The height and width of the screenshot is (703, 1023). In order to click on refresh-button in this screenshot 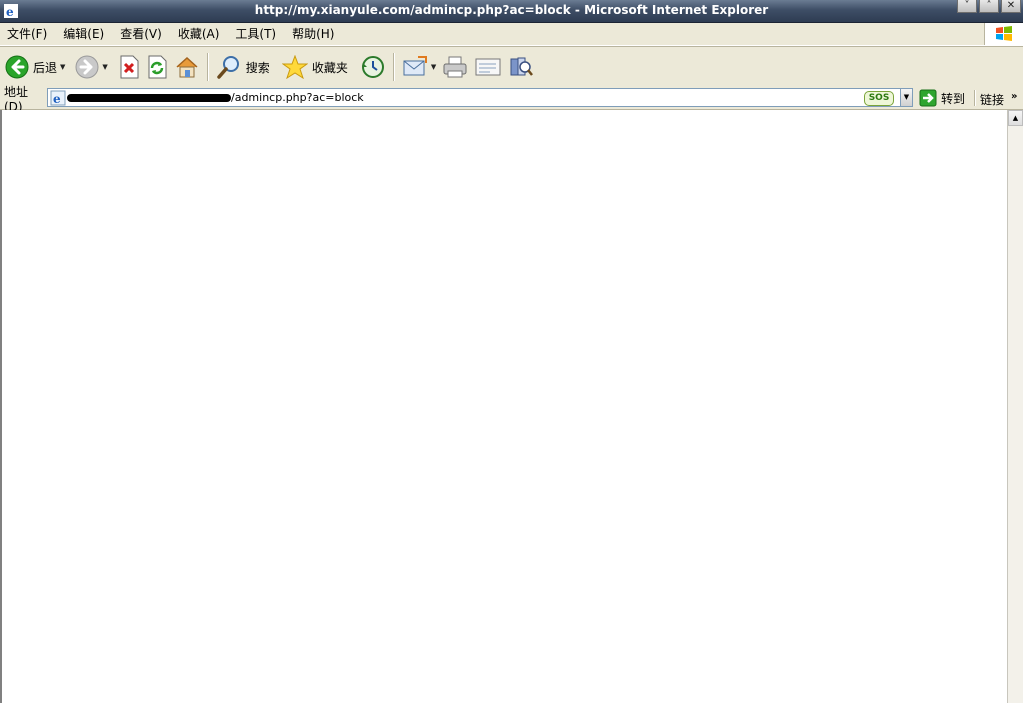, I will do `click(157, 67)`.